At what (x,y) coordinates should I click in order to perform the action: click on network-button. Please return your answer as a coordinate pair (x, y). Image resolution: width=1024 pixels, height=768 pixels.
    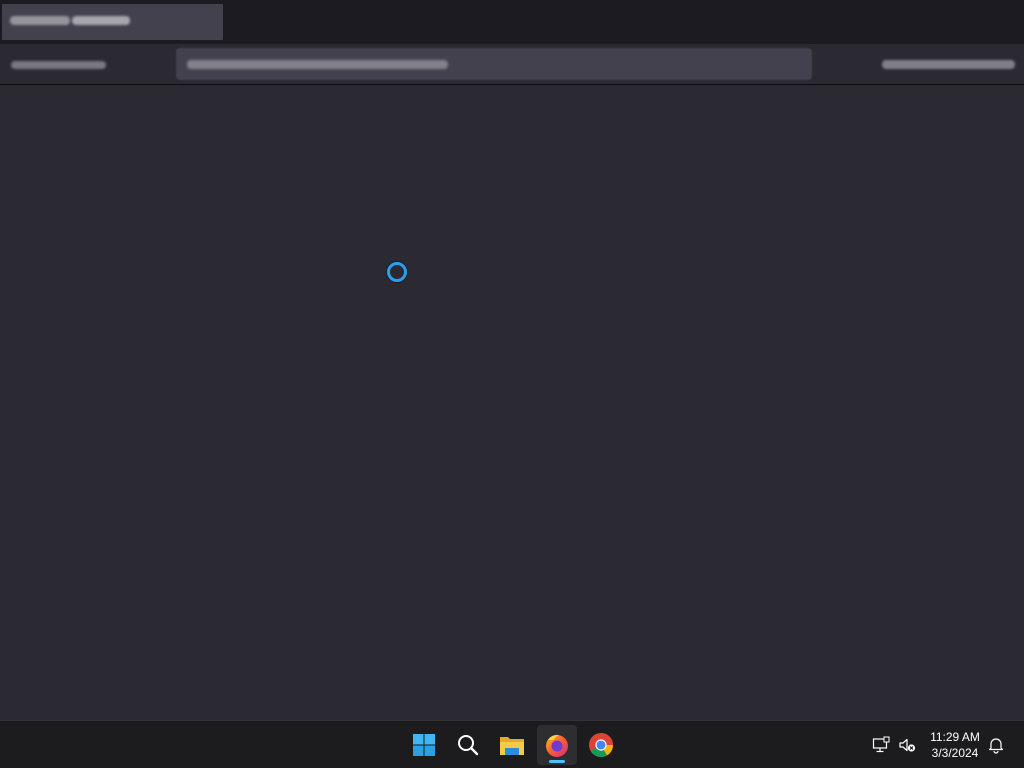
    Looking at the image, I should click on (881, 745).